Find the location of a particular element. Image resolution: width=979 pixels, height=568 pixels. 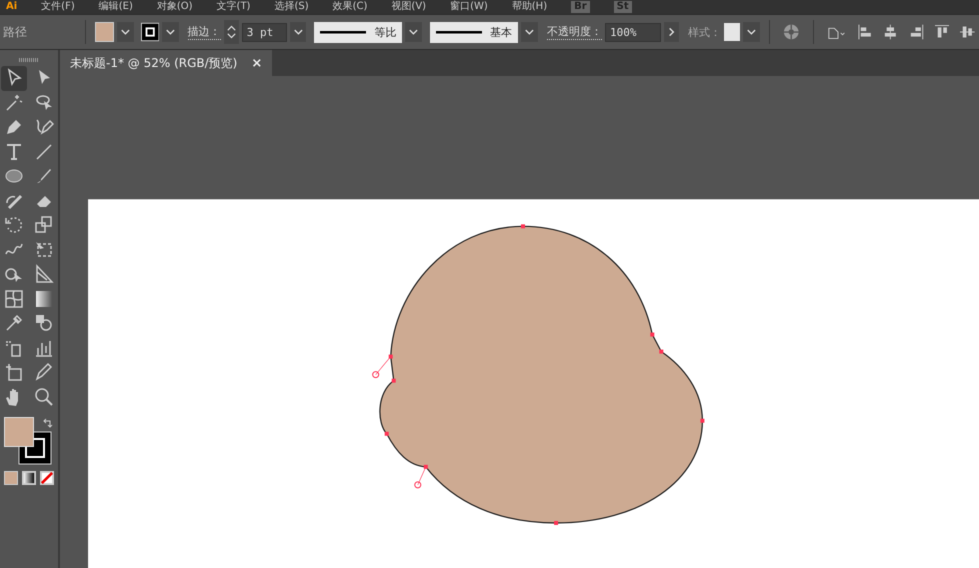

opacity-field: 100% is located at coordinates (633, 32).